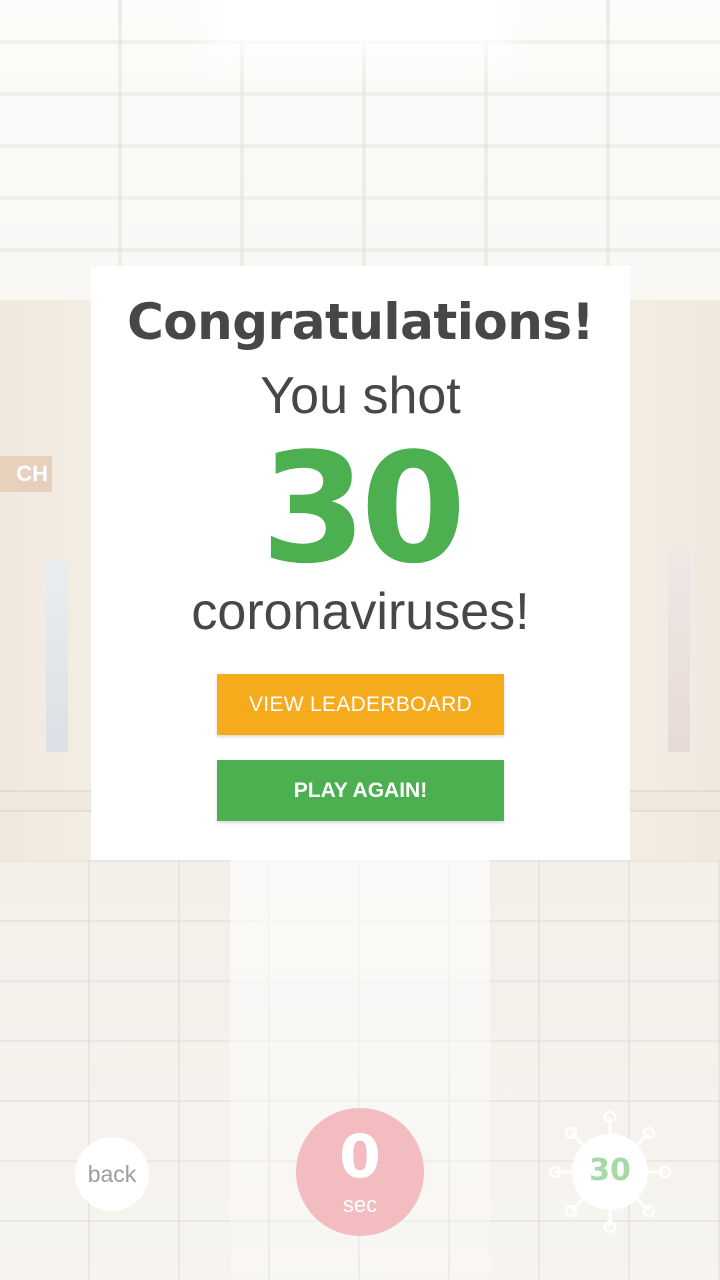 Image resolution: width=720 pixels, height=1280 pixels. I want to click on score-value: 30, so click(363, 508).